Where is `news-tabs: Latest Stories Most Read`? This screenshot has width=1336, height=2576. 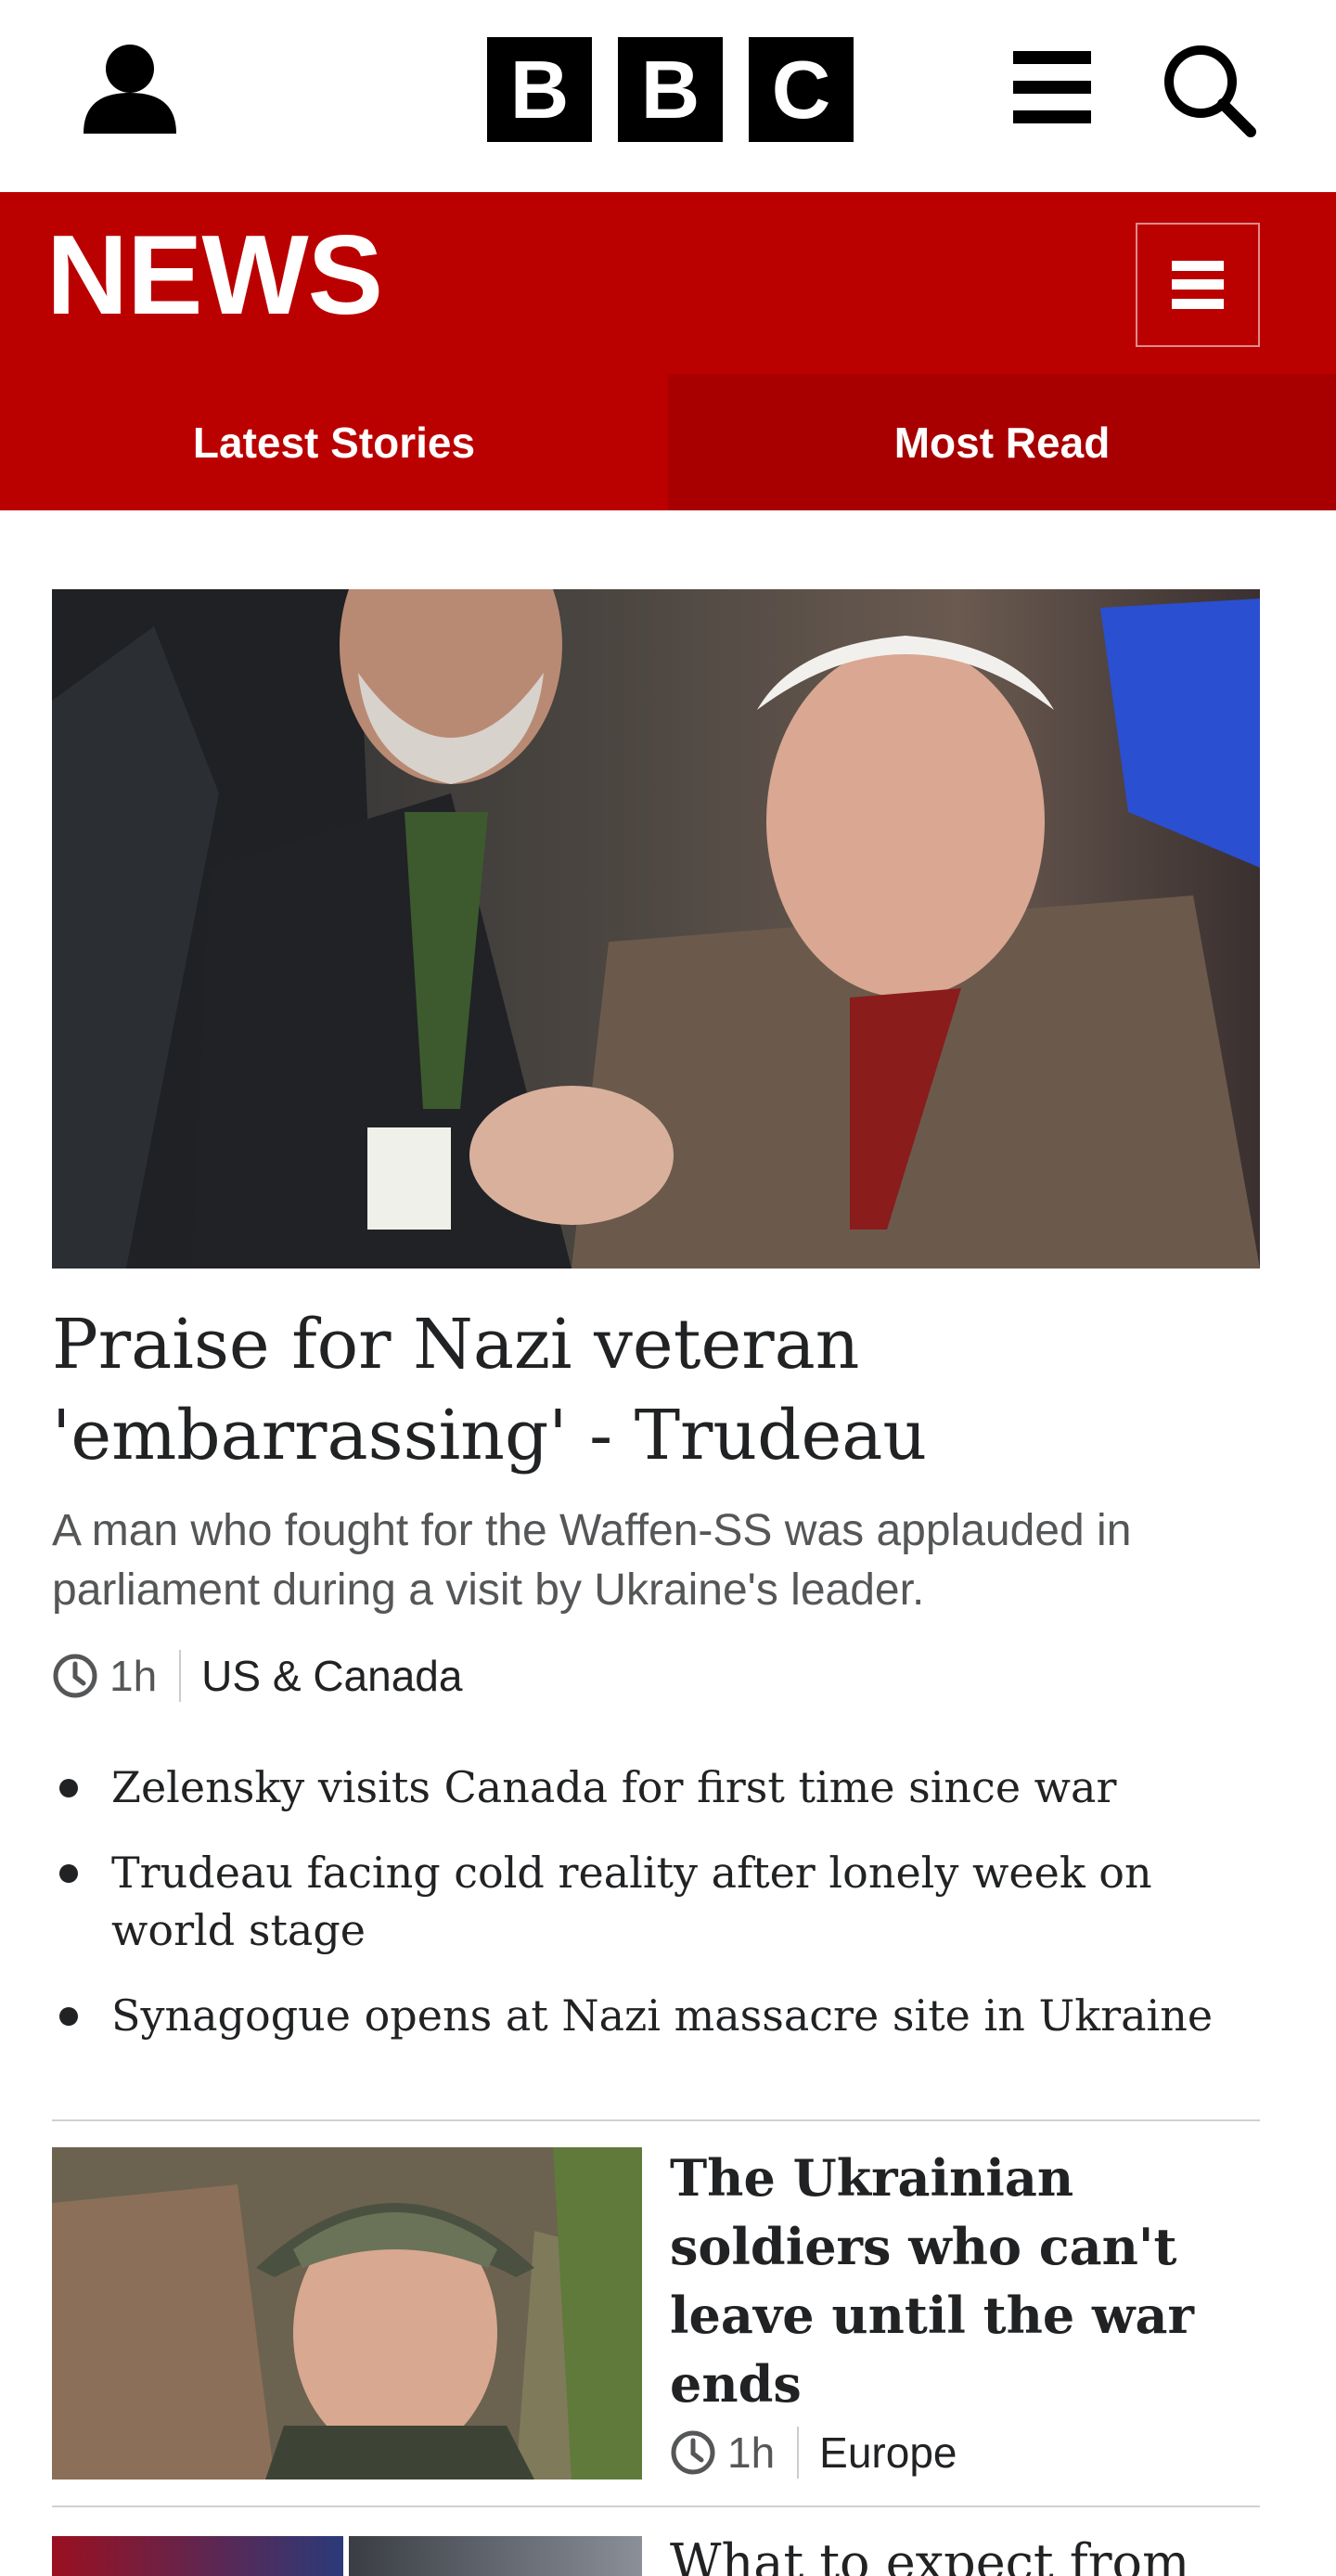
news-tabs: Latest Stories Most Read is located at coordinates (668, 442).